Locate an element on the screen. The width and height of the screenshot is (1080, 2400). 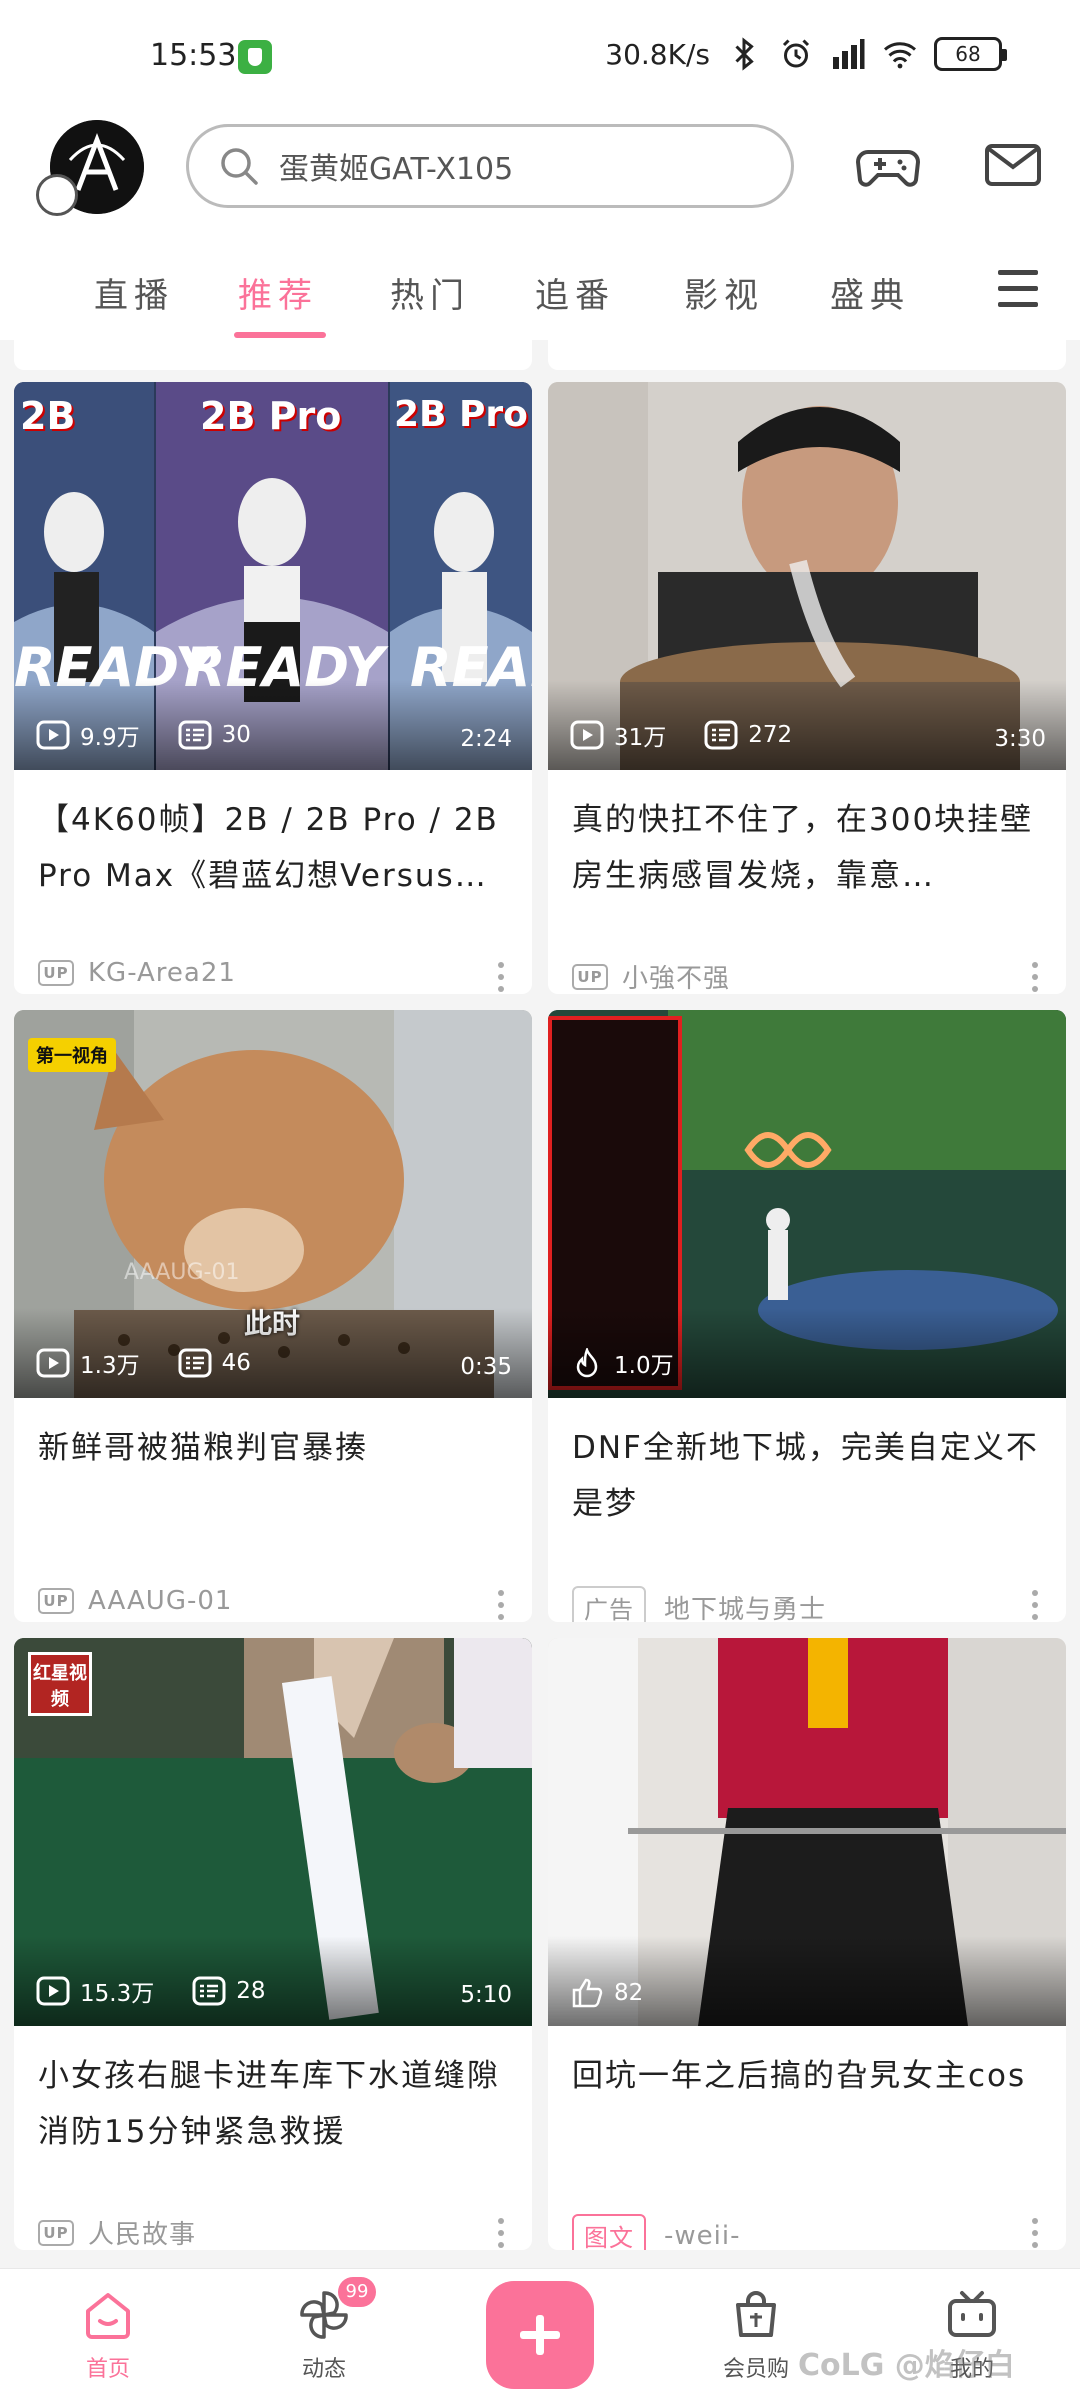
corner-tag: 第一视角 is located at coordinates (72, 1055).